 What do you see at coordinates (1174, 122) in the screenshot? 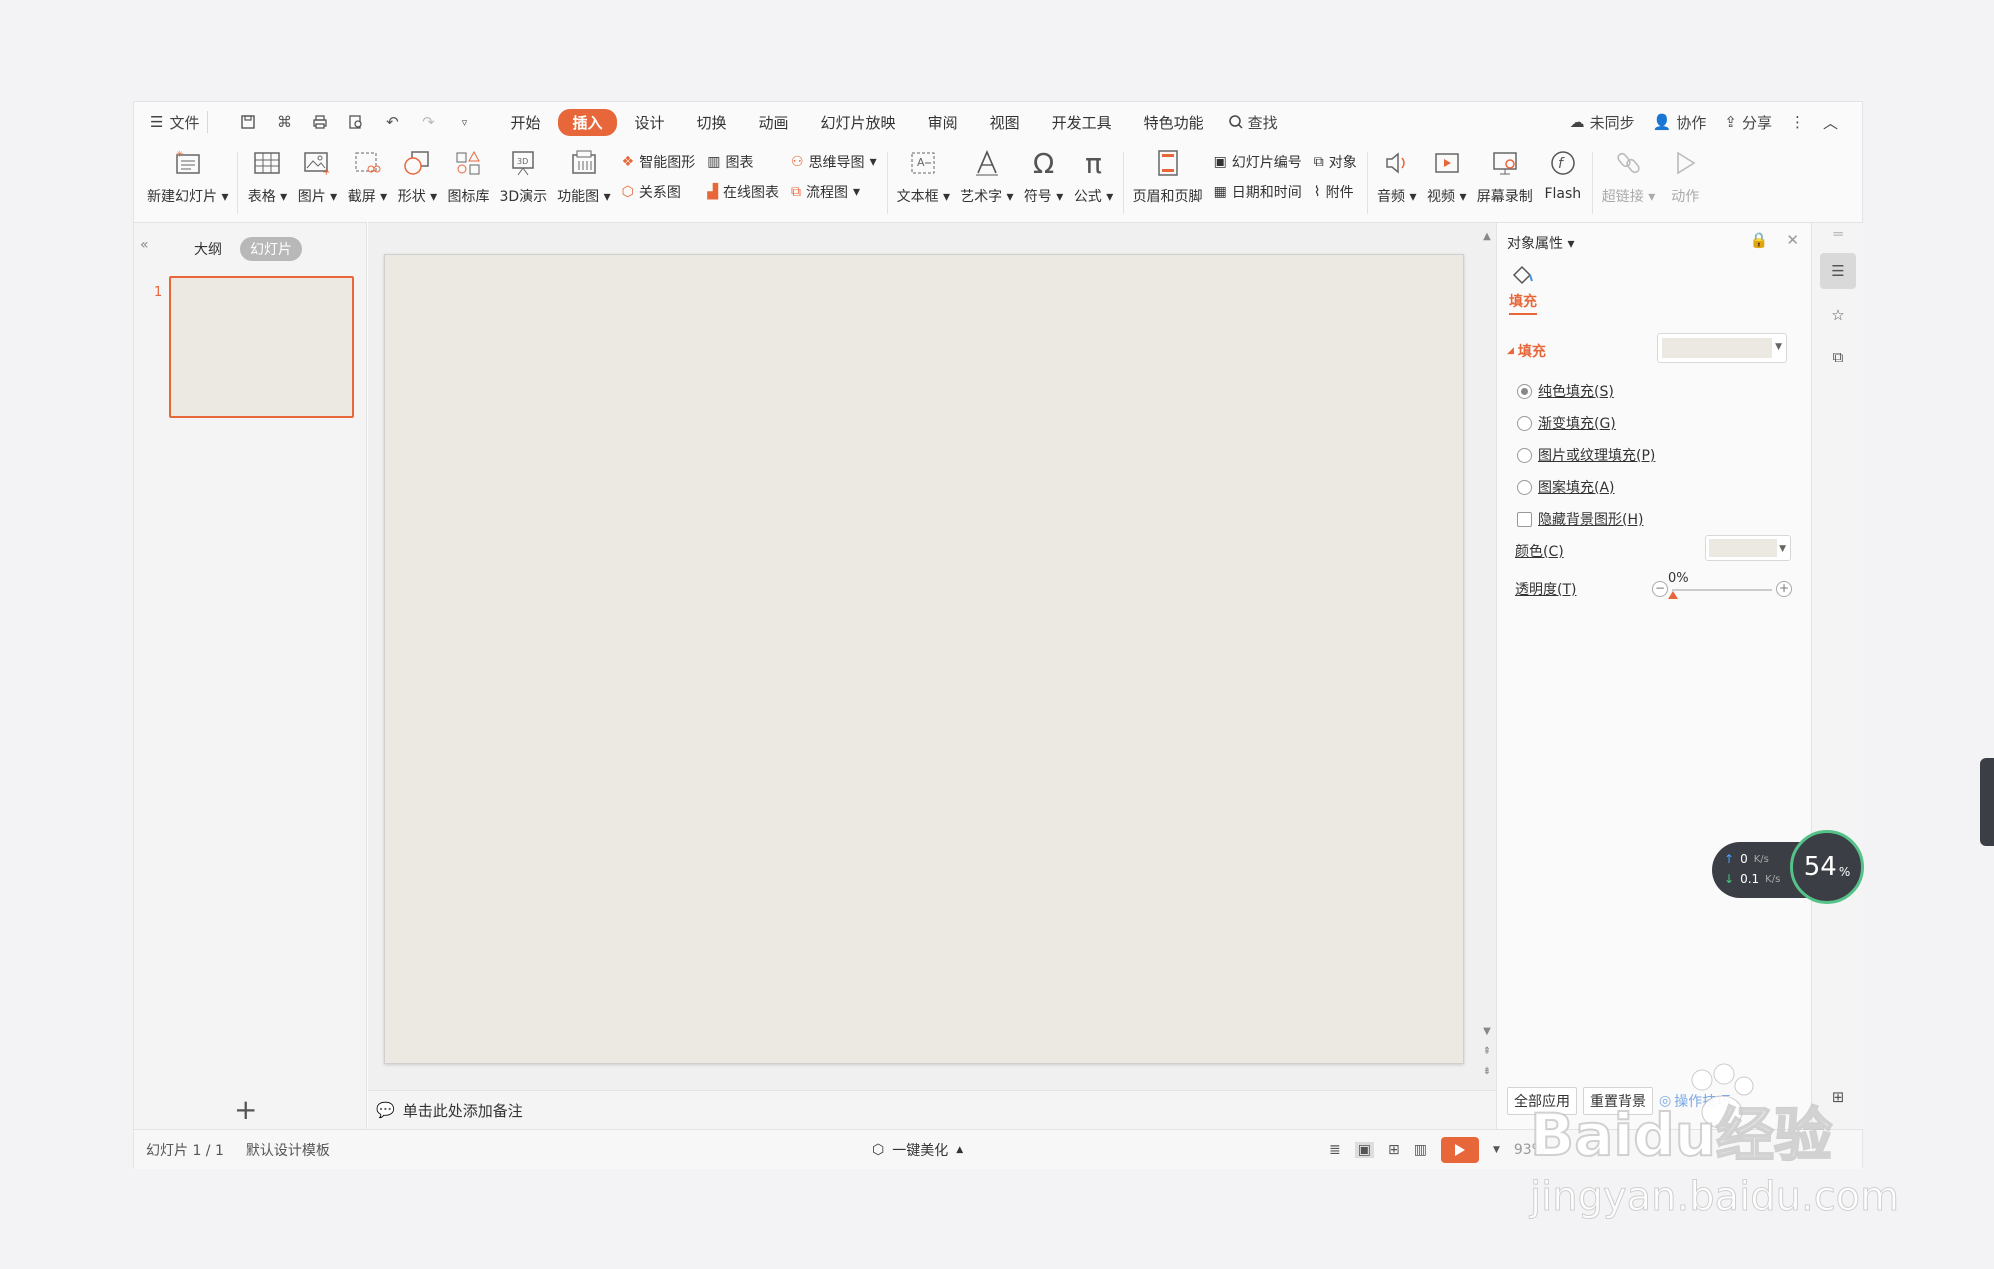
I see `tab-features: 特色功能` at bounding box center [1174, 122].